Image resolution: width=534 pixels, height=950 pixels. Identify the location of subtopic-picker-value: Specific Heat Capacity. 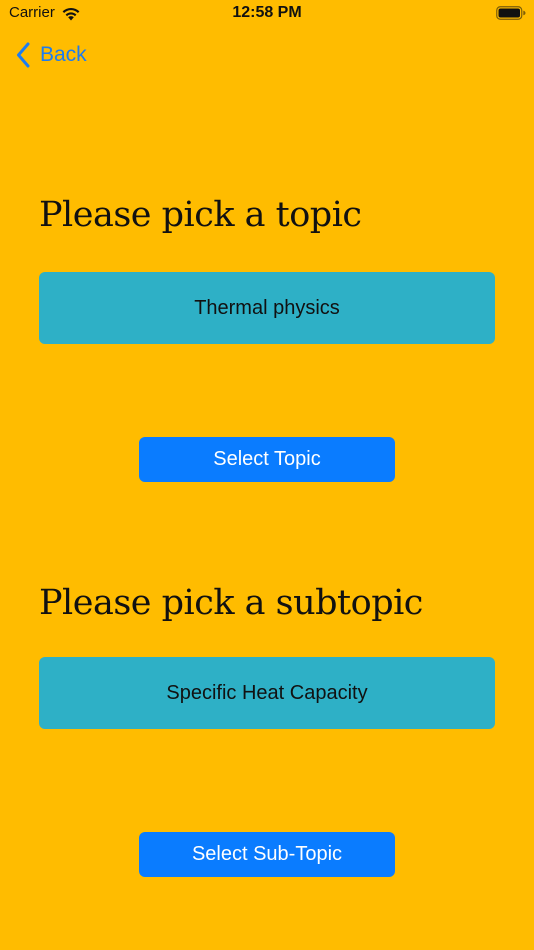
(267, 692).